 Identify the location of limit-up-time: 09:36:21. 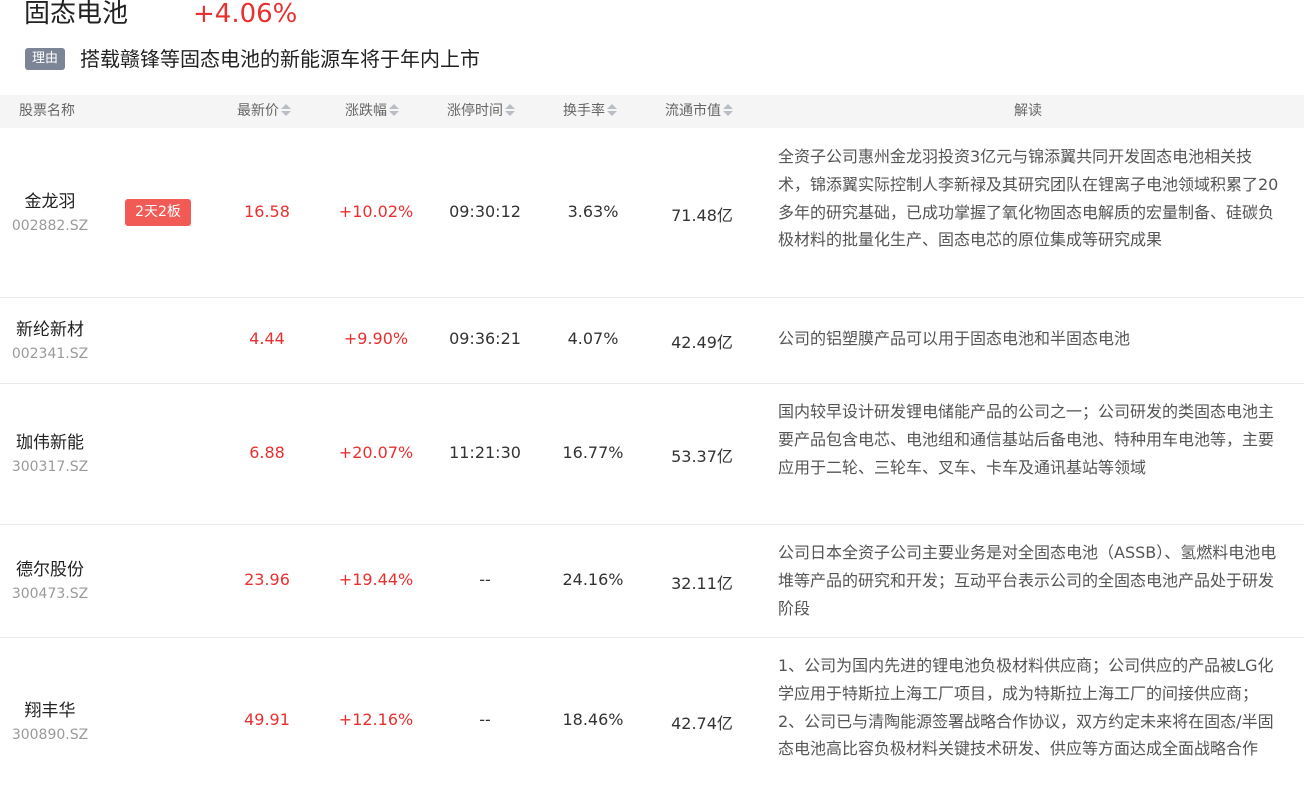
(485, 338).